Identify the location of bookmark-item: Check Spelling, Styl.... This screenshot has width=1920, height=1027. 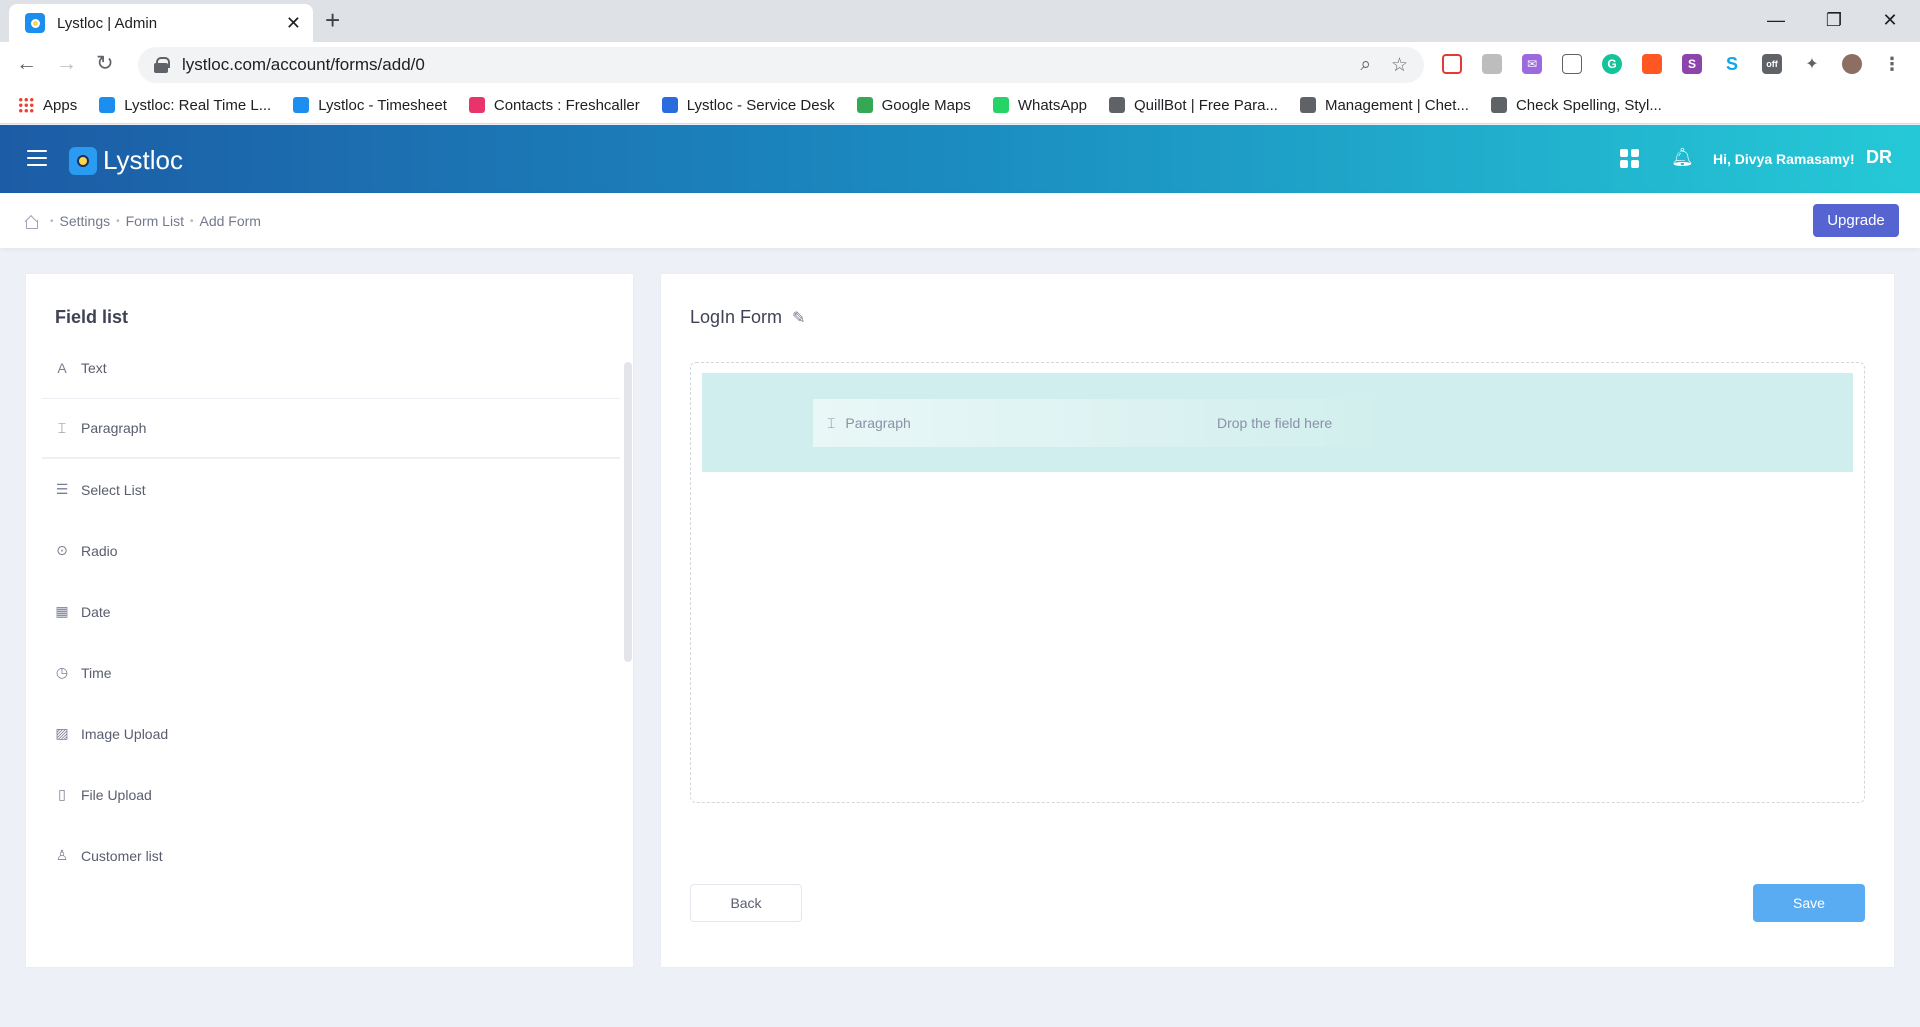
(1576, 105).